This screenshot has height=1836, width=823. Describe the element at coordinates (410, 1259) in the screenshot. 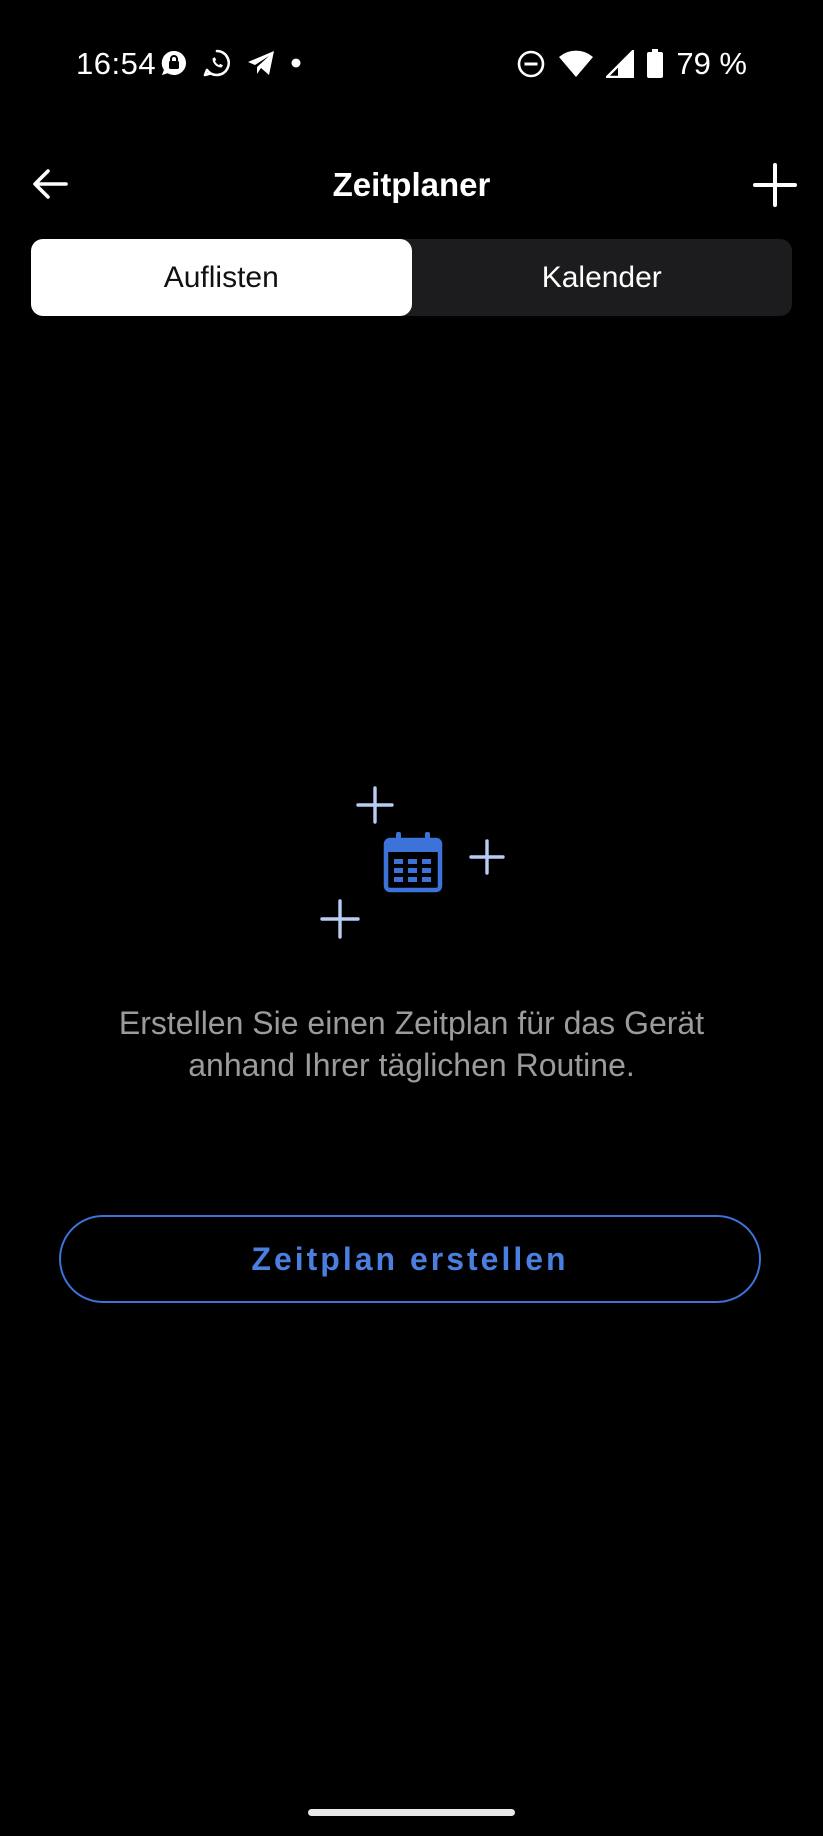

I see `create-schedule-button: Zeitplan erstellen` at that location.